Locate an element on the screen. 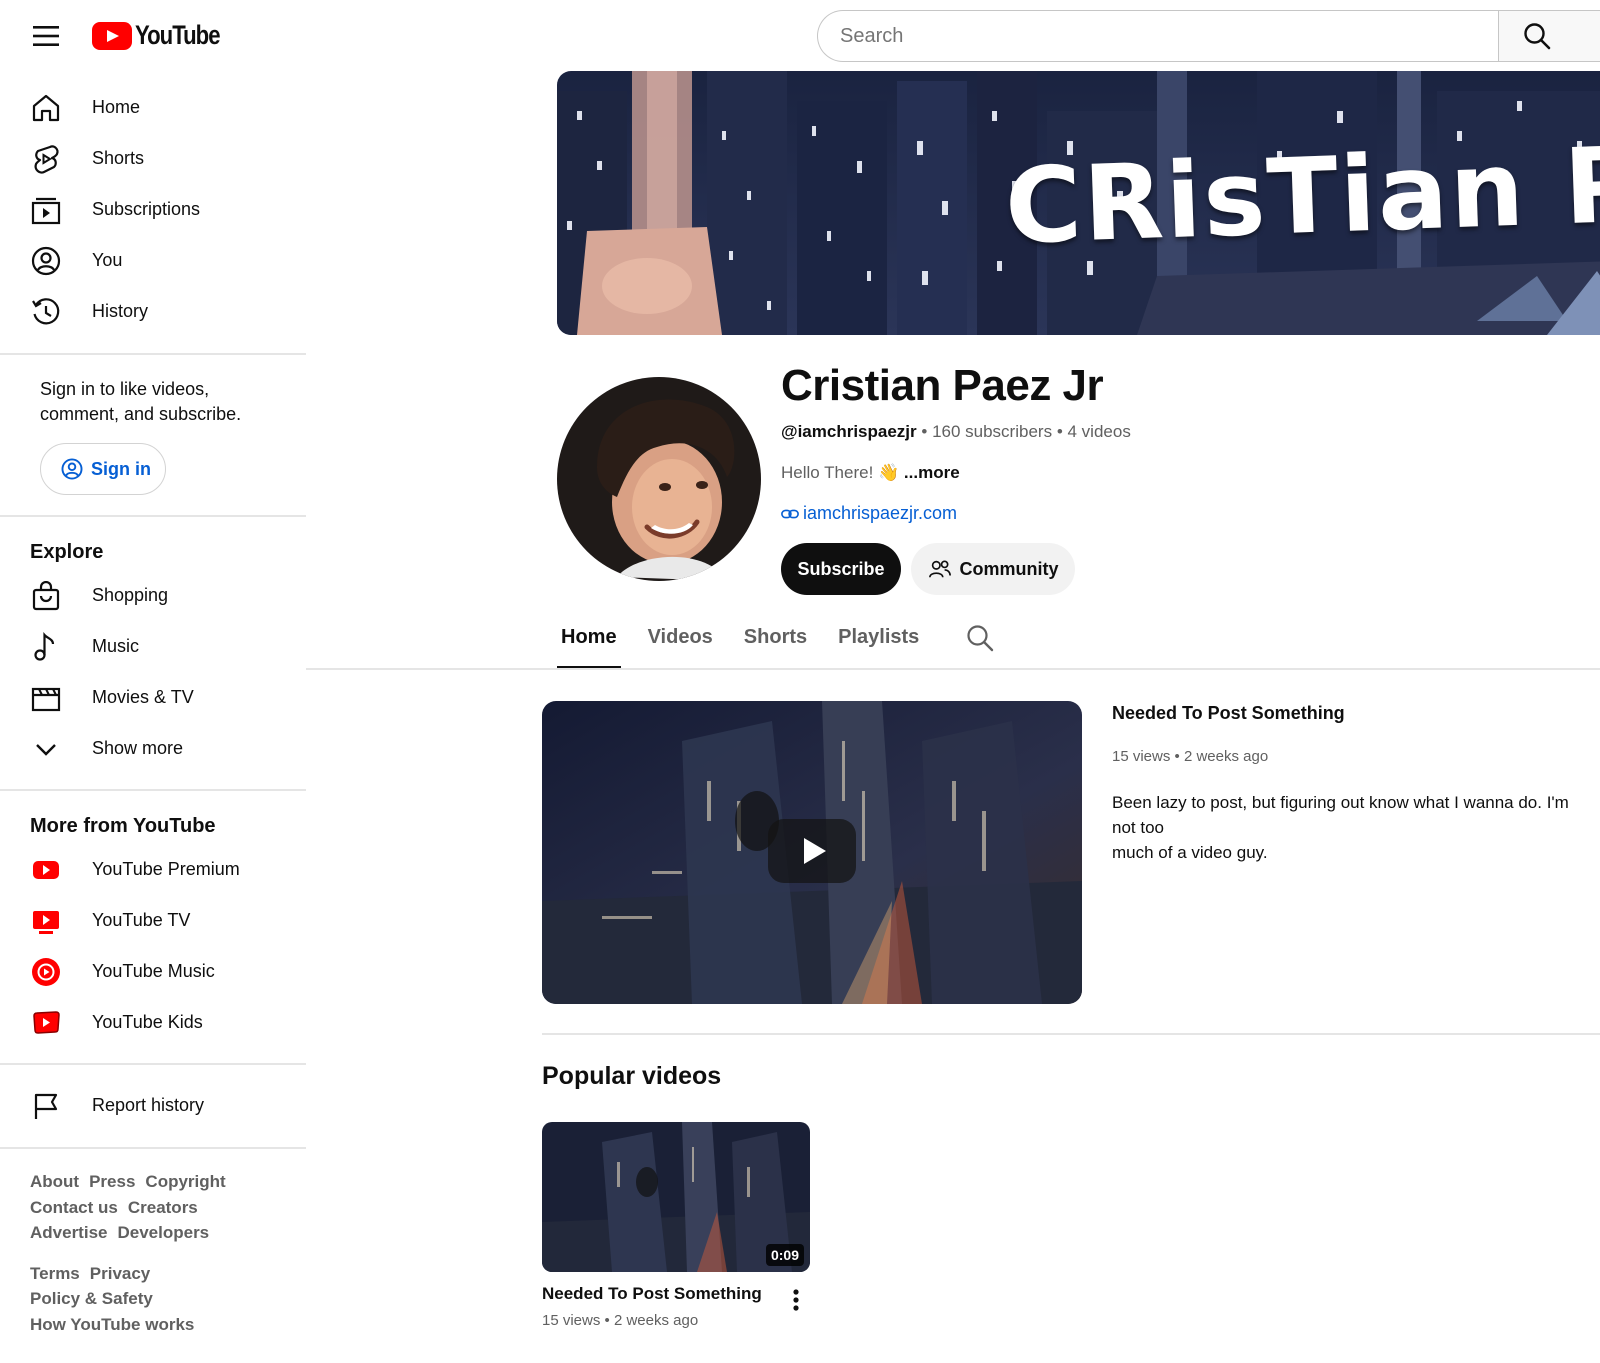 The width and height of the screenshot is (1600, 1363). footer-link: Creators is located at coordinates (163, 1207).